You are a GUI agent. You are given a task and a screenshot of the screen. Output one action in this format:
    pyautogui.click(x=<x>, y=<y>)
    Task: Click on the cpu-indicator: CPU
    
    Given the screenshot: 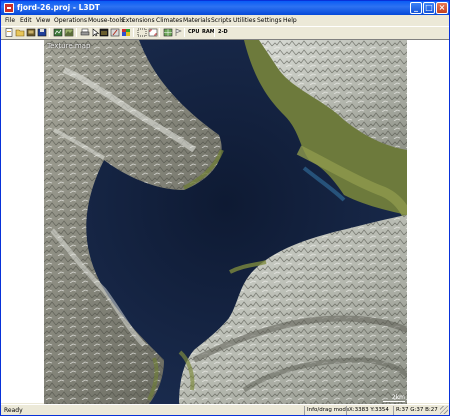 What is the action you would take?
    pyautogui.click(x=193, y=32)
    